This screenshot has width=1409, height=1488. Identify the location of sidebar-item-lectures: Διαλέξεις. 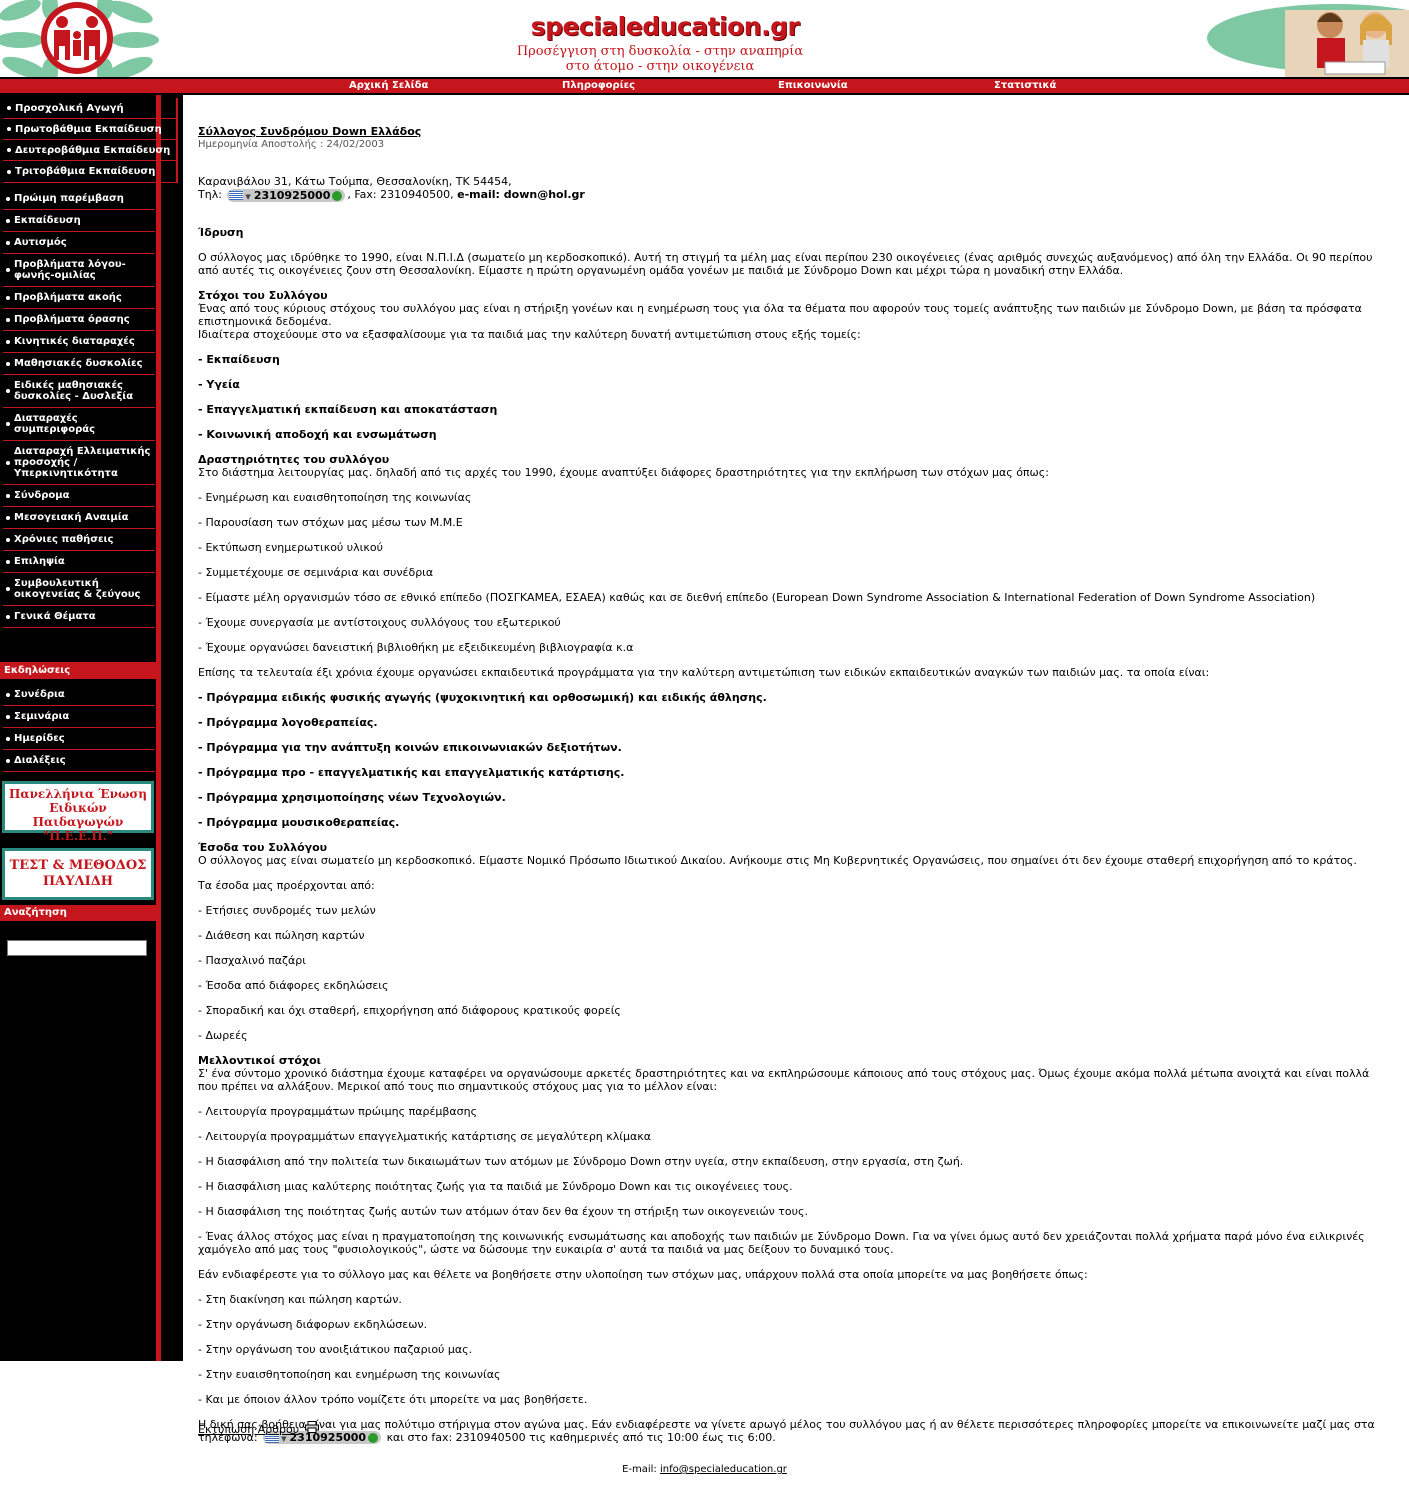
(79, 761).